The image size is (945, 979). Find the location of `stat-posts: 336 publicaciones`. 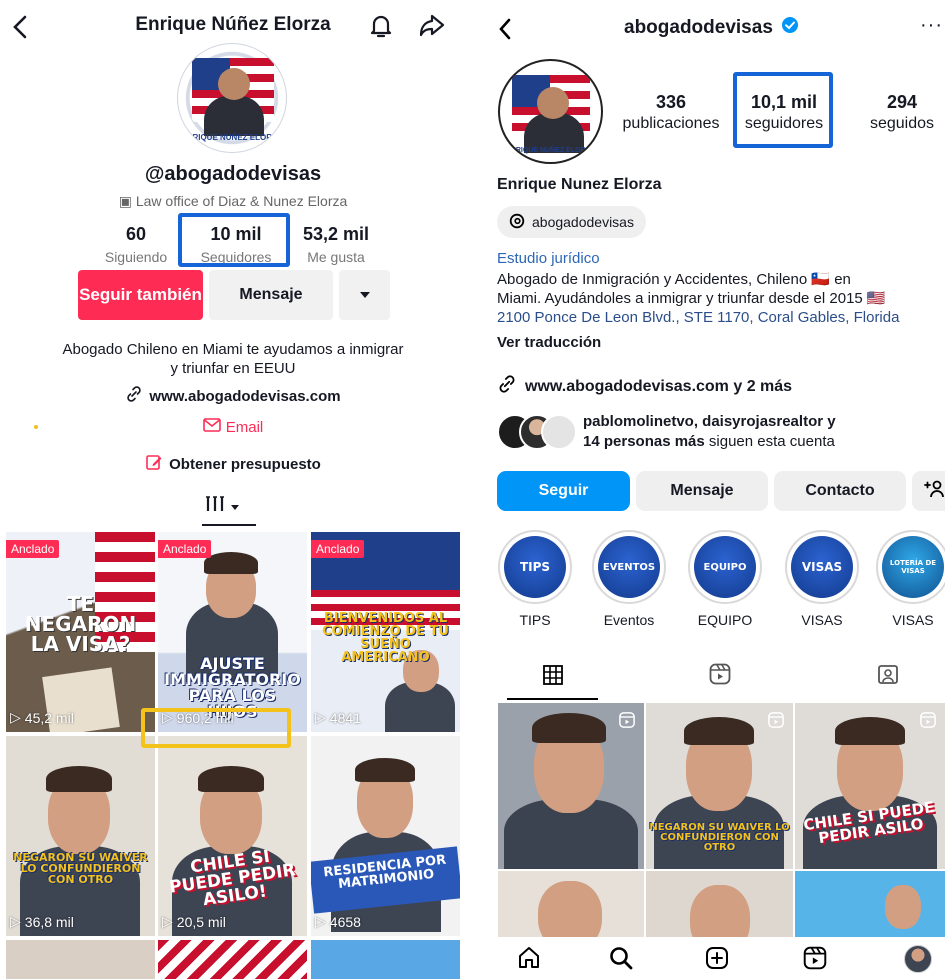

stat-posts: 336 publicaciones is located at coordinates (671, 112).